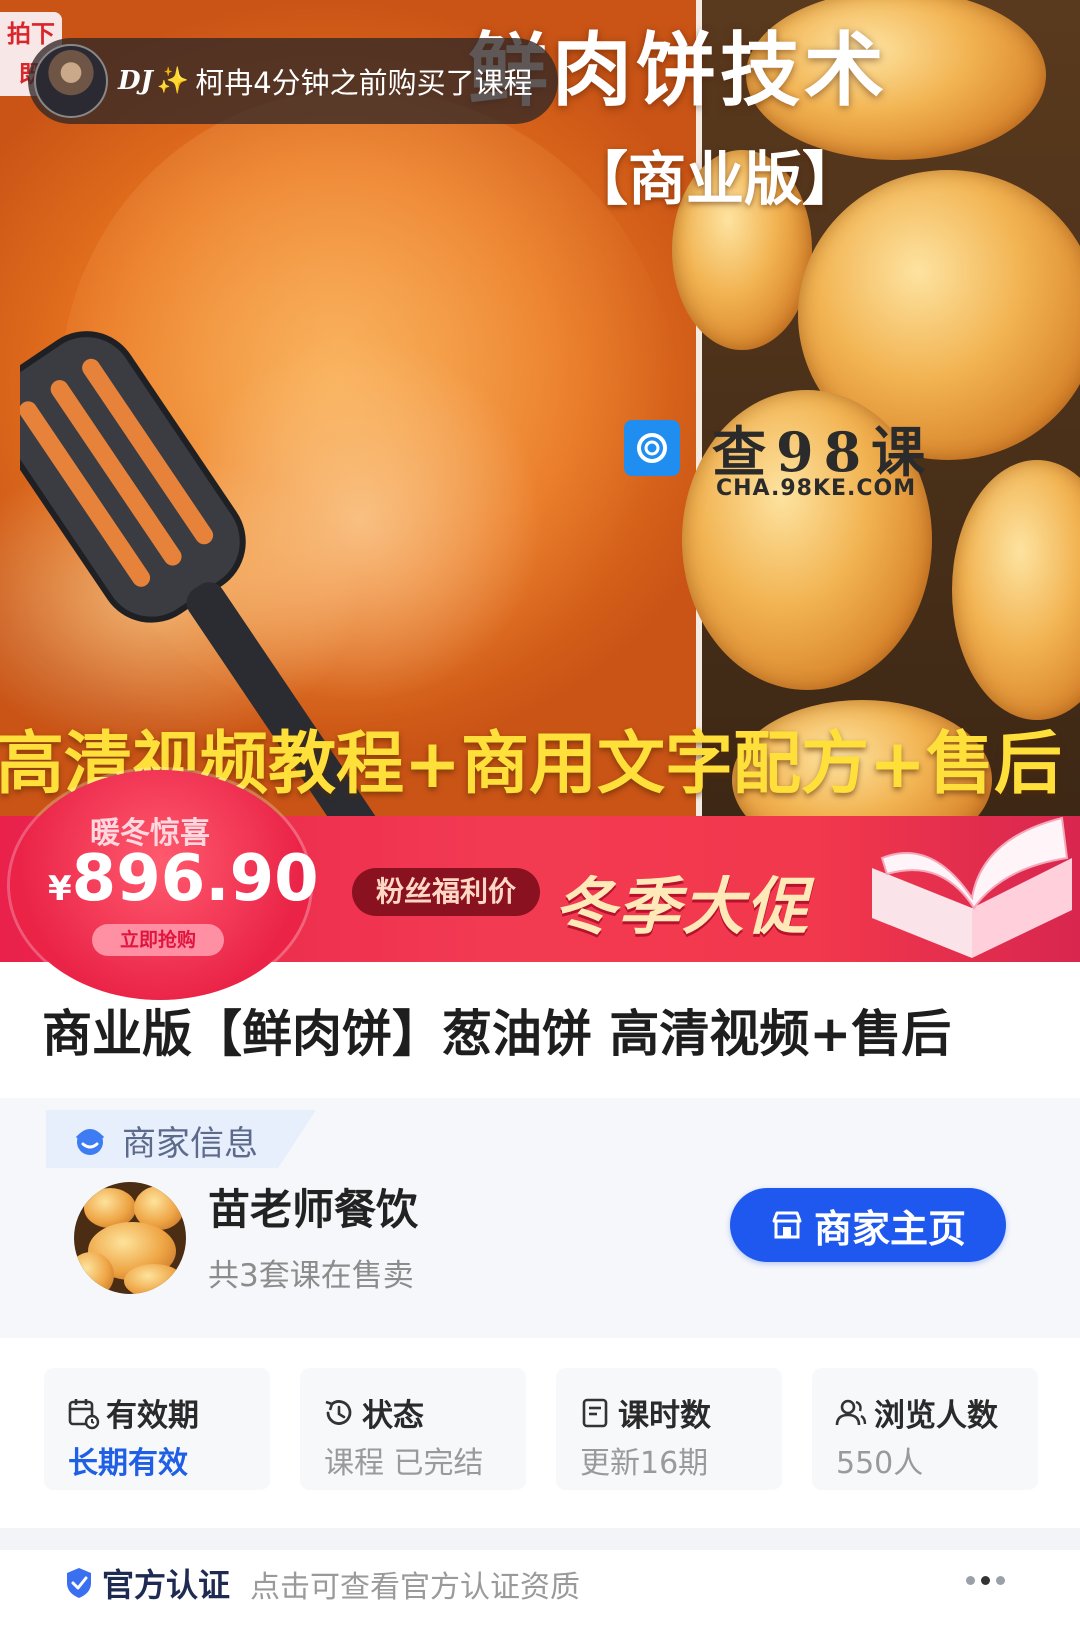 The image size is (1080, 1648). I want to click on watermark-logo-icon, so click(652, 448).